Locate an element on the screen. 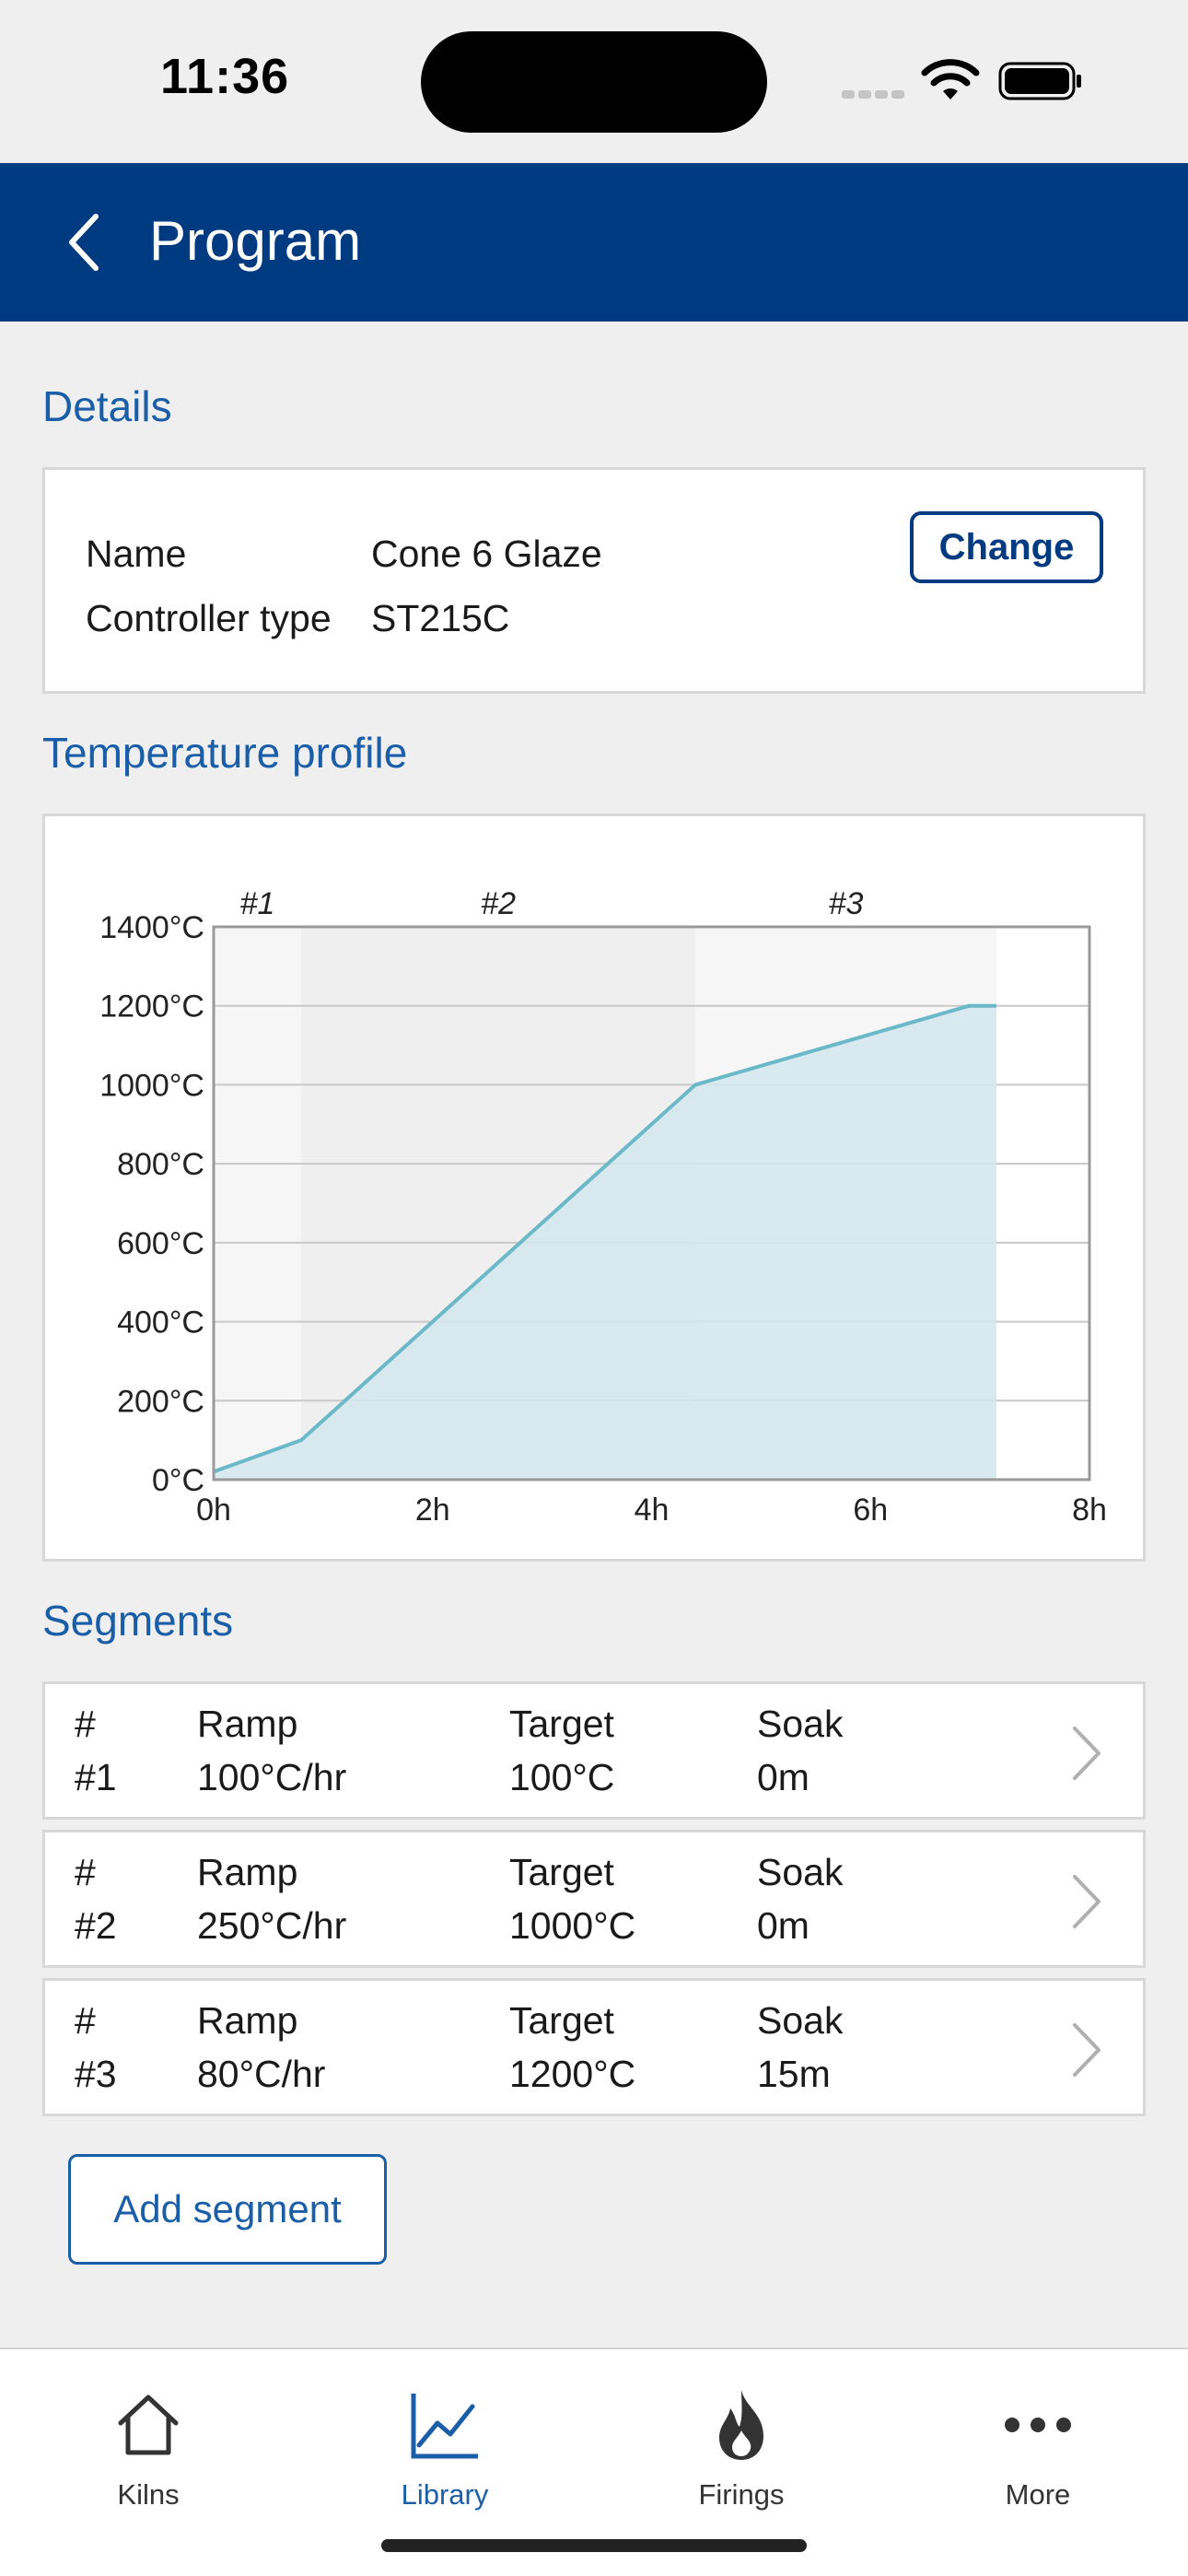  x-tick-label: 6h is located at coordinates (870, 1510).